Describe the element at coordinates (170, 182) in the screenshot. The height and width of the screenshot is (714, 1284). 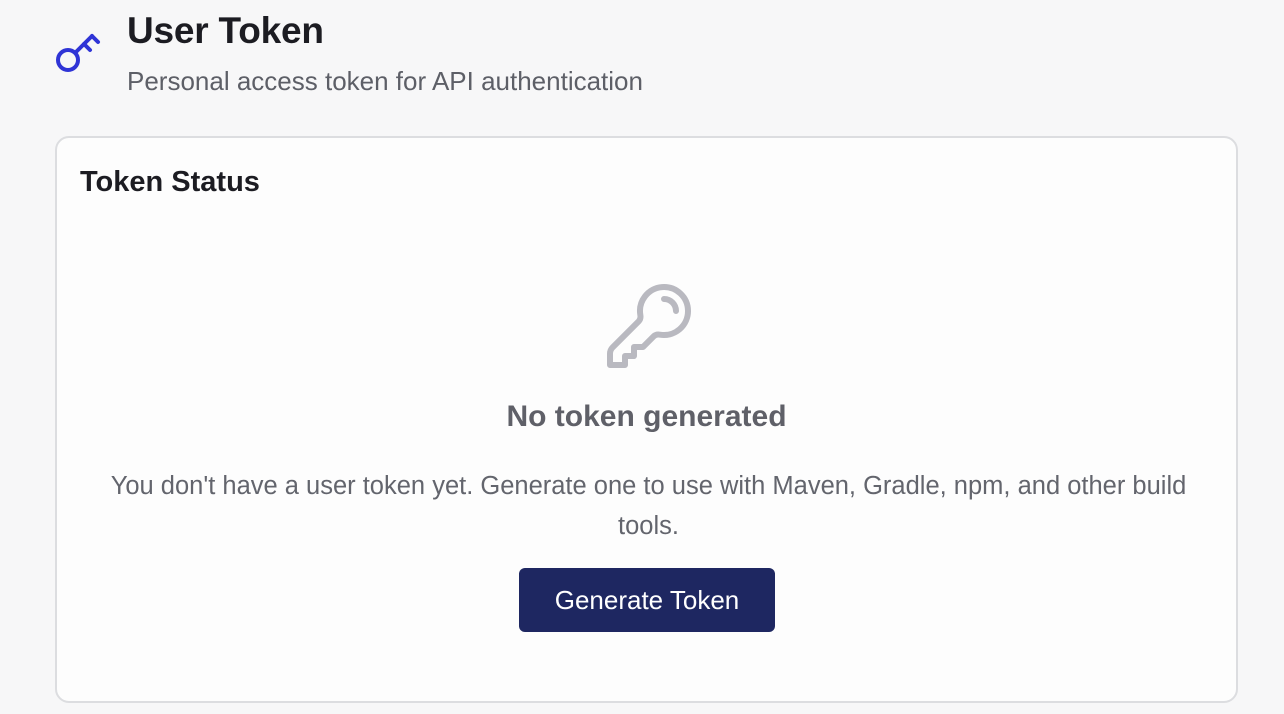
I see `card-title: Token Status` at that location.